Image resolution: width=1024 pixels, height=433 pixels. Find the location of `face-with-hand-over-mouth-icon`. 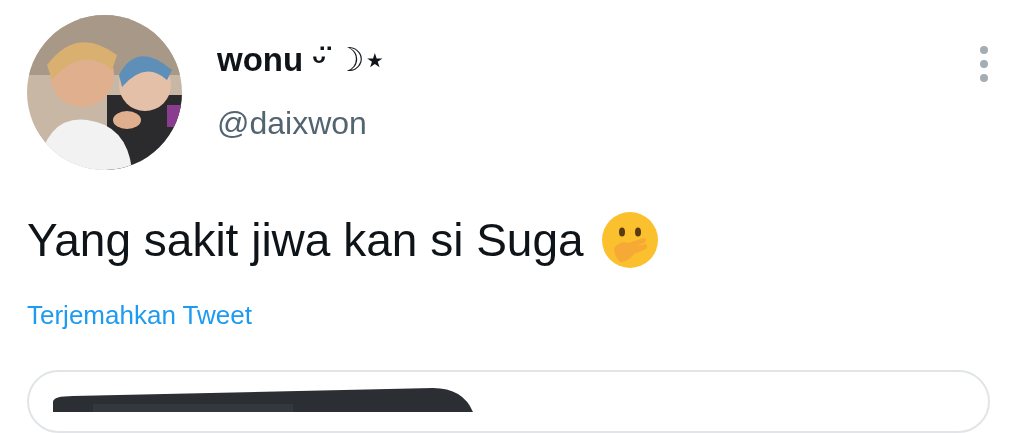

face-with-hand-over-mouth-icon is located at coordinates (629, 240).